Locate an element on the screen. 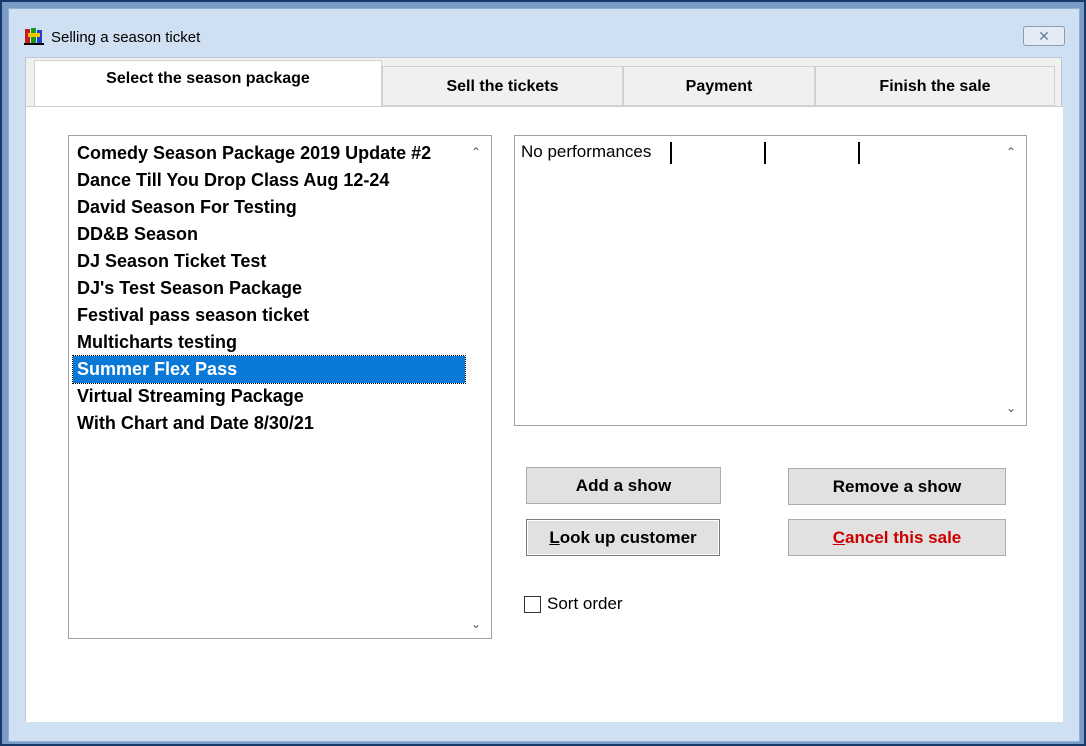 The height and width of the screenshot is (746, 1086). cancel-sale-button: Cancel this sale is located at coordinates (897, 537).